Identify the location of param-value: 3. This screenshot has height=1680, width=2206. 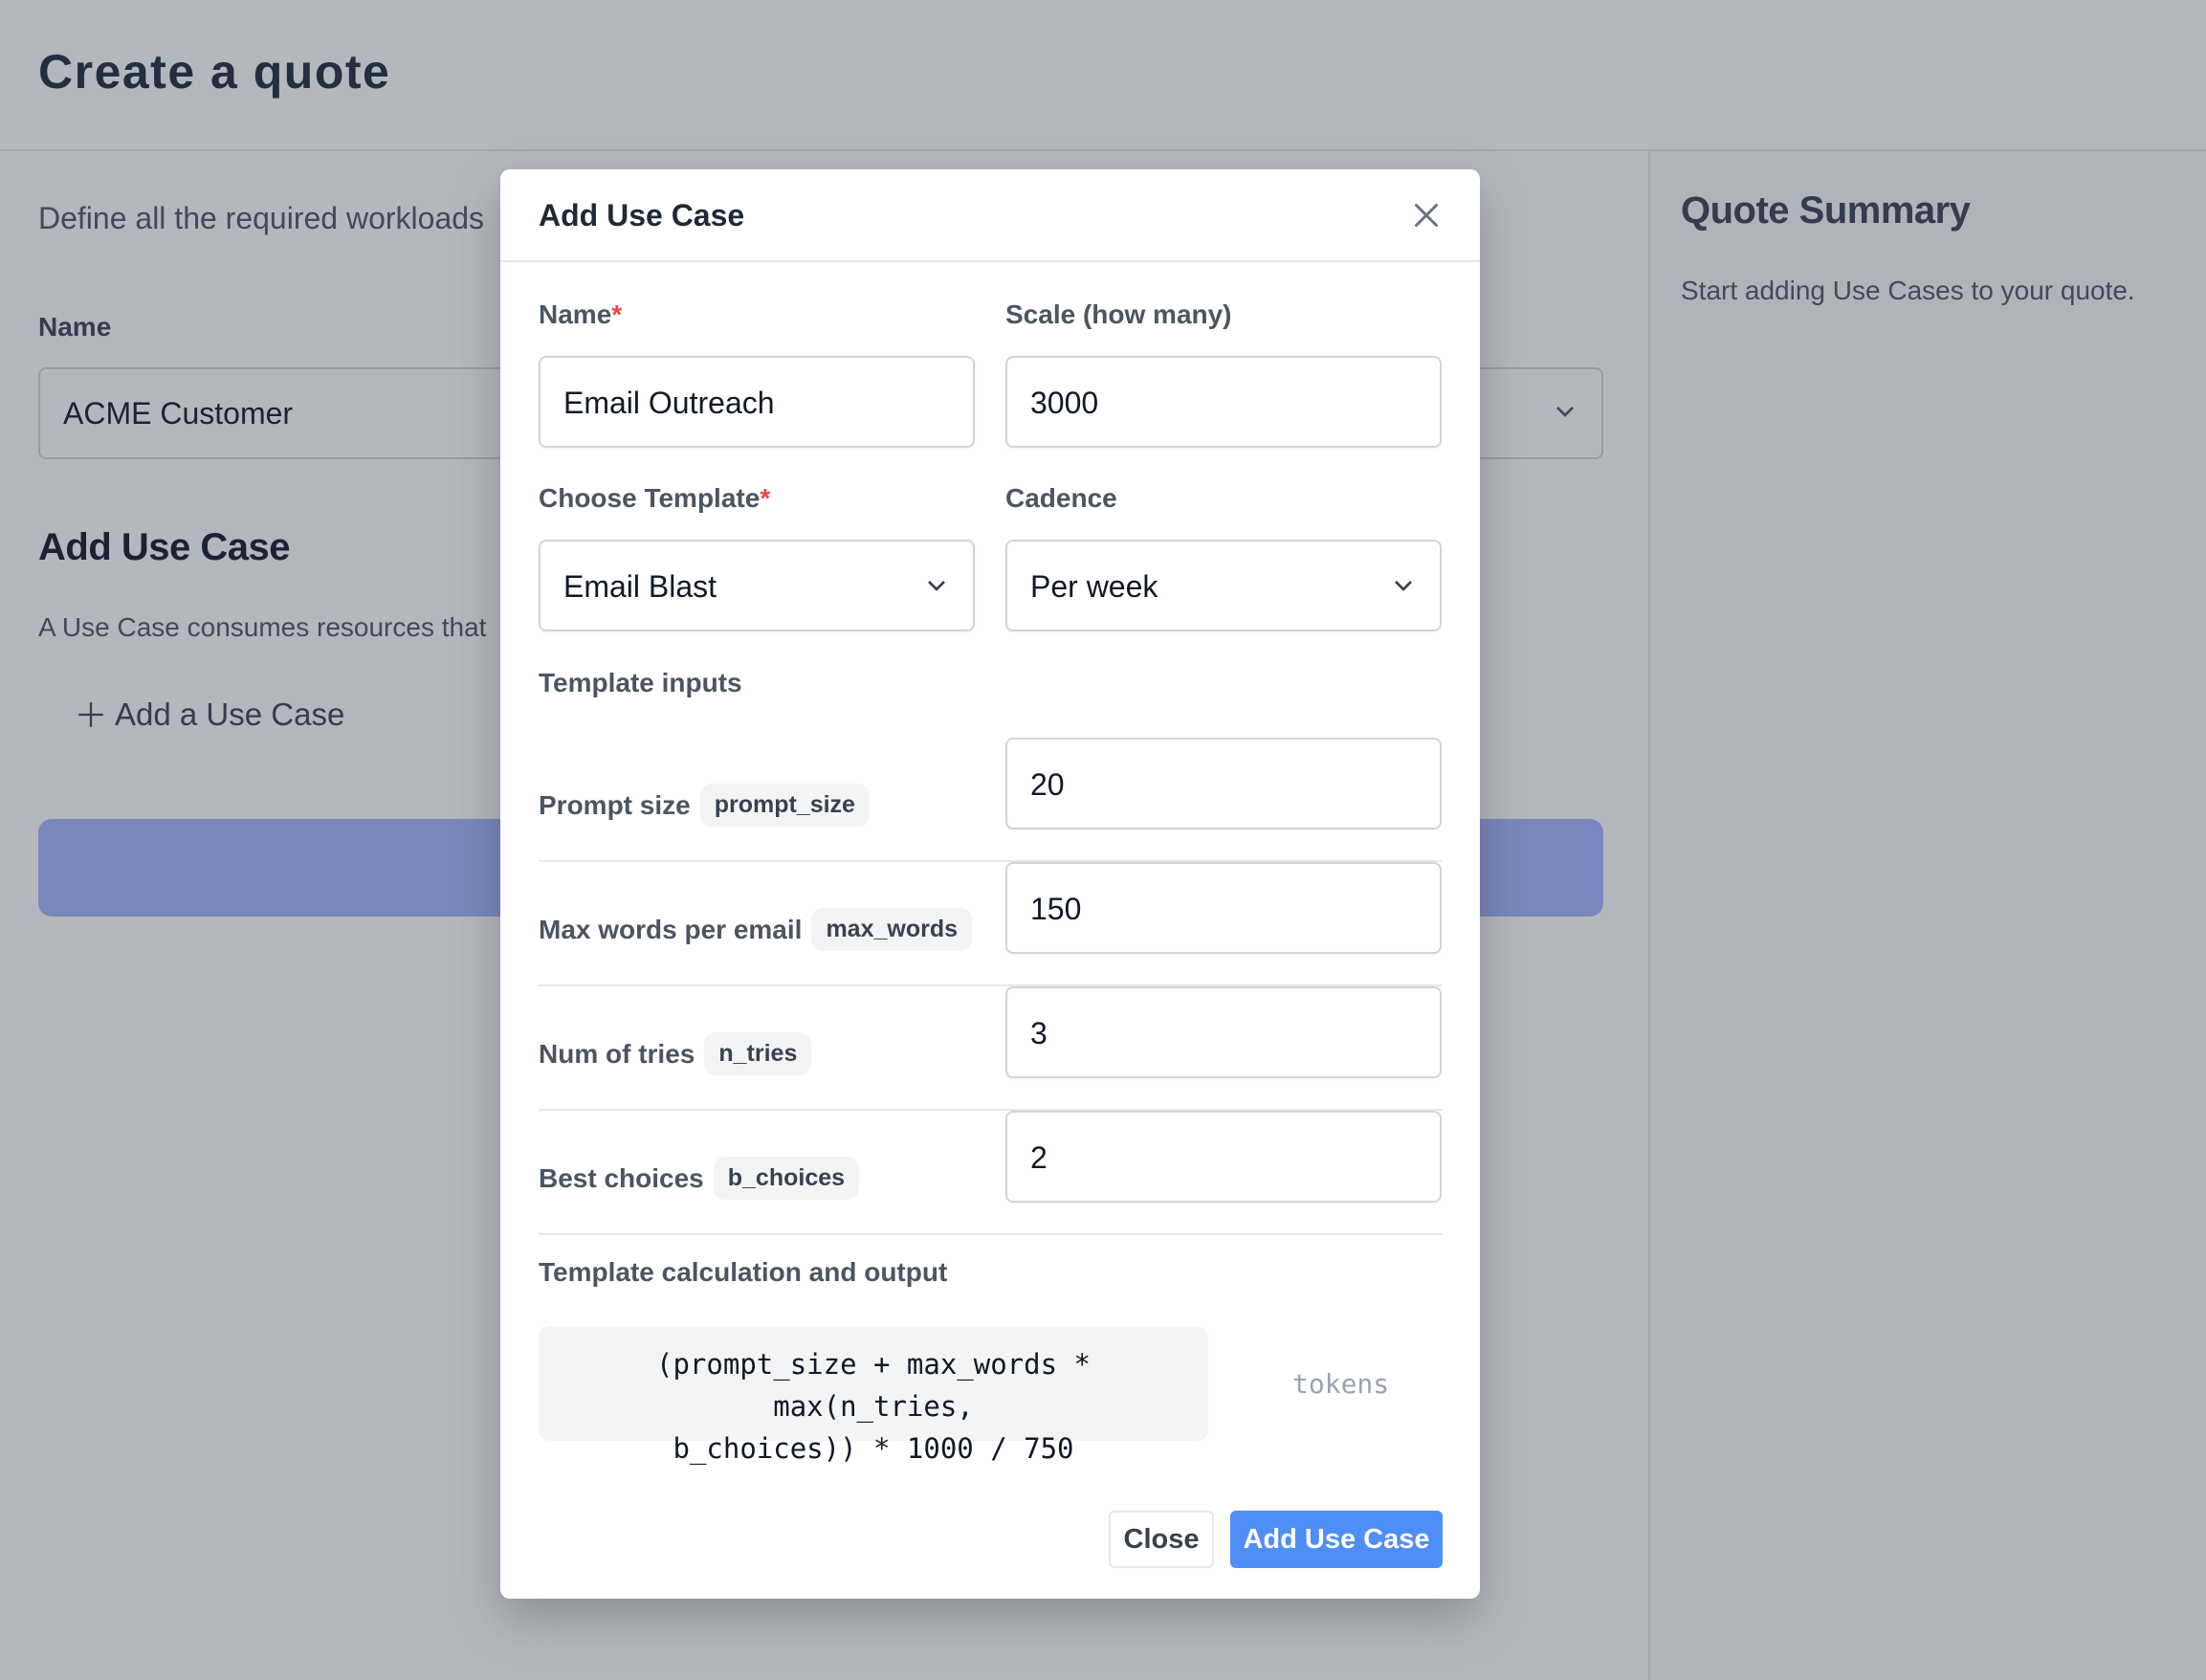
(1039, 1033).